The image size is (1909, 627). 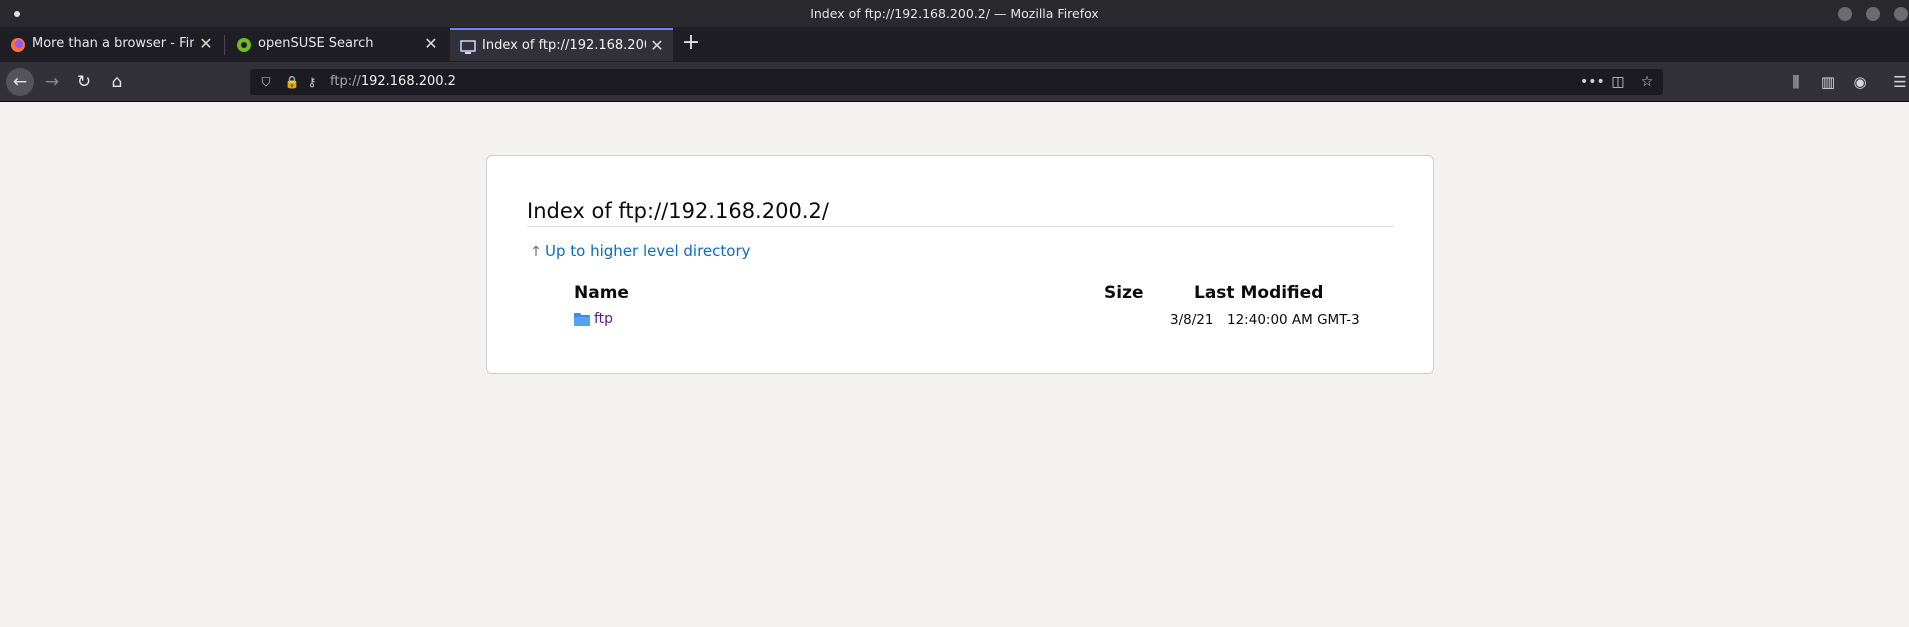 I want to click on url-text: ftp://192.168.200.2, so click(x=393, y=81).